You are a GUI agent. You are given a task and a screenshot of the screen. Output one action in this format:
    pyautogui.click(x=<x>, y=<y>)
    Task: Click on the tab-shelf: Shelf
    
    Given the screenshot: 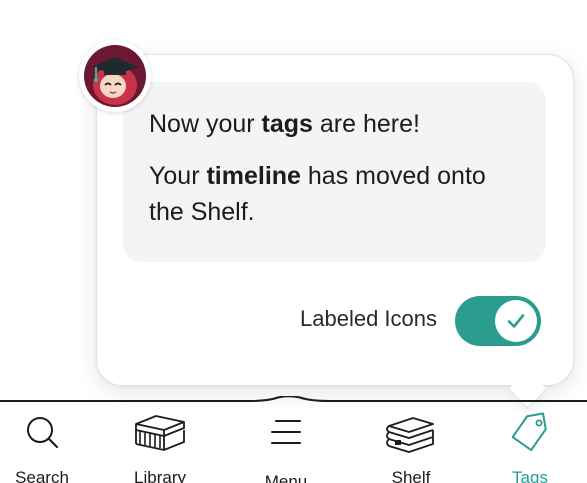 What is the action you would take?
    pyautogui.click(x=411, y=446)
    